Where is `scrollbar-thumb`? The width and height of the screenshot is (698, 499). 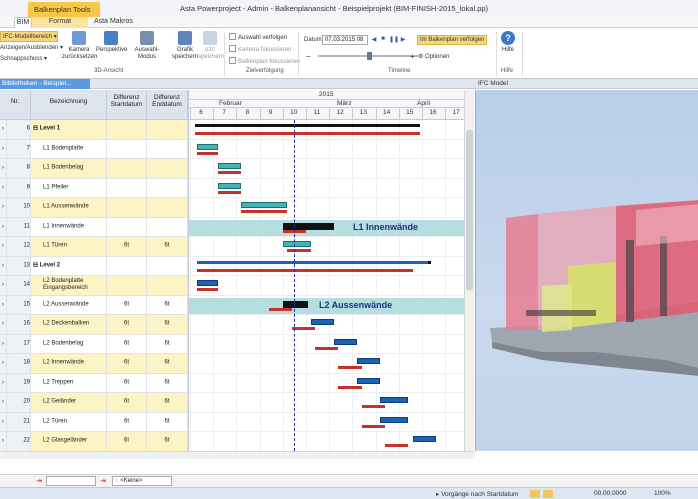
scrollbar-thumb is located at coordinates (469, 210).